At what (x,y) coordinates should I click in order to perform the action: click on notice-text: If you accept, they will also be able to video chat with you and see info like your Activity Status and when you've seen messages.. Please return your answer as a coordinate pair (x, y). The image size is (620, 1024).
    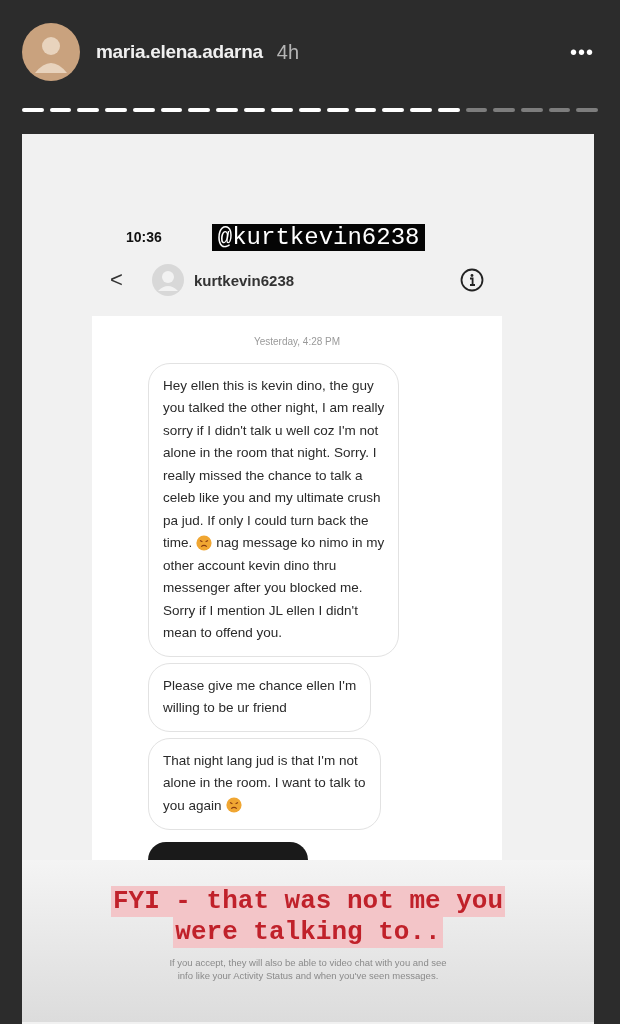
    Looking at the image, I should click on (308, 969).